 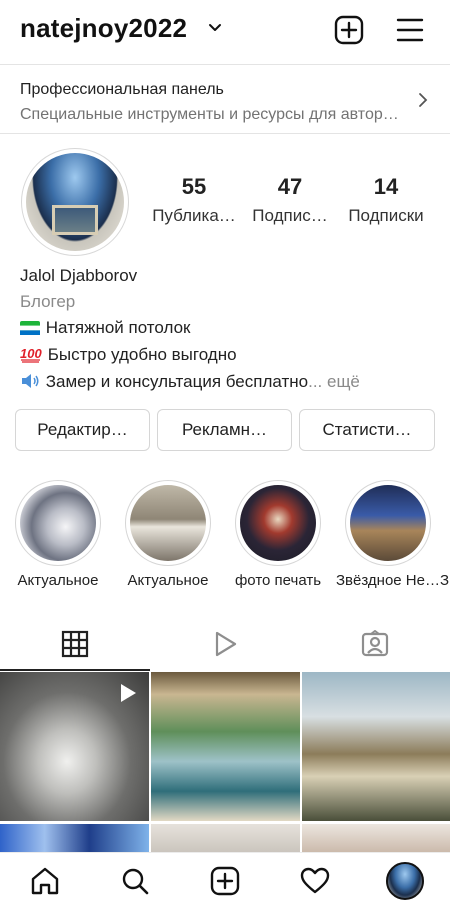 What do you see at coordinates (45, 881) in the screenshot?
I see `home-icon` at bounding box center [45, 881].